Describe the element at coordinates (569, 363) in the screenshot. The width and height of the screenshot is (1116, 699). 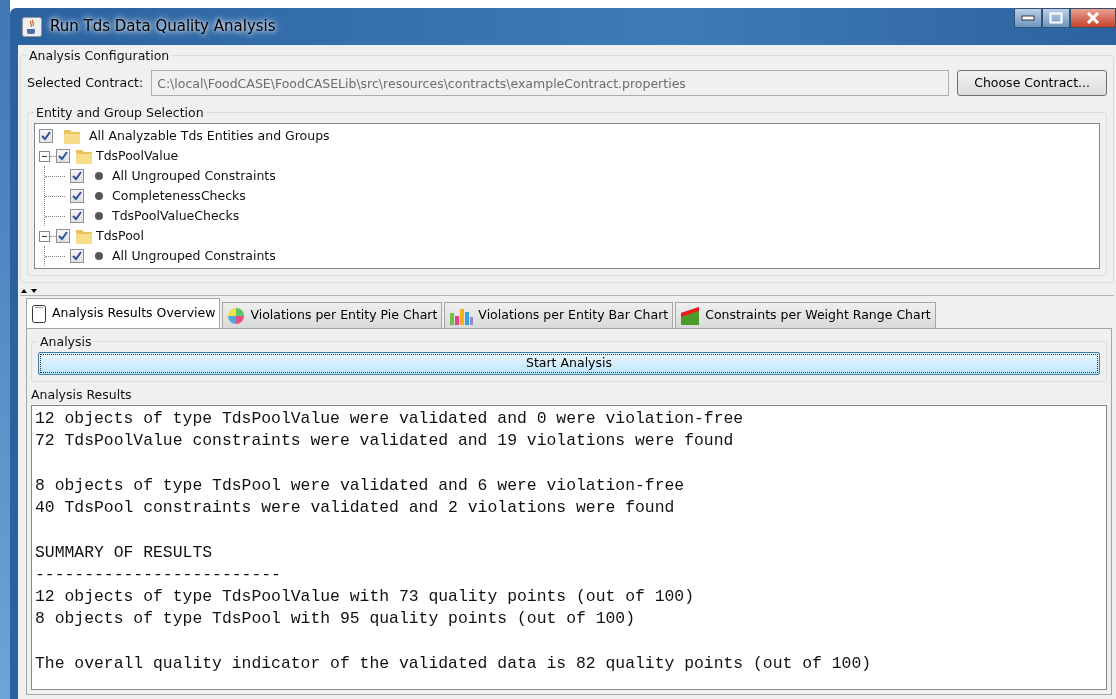
I see `start-analysis-button: Start Analysis` at that location.